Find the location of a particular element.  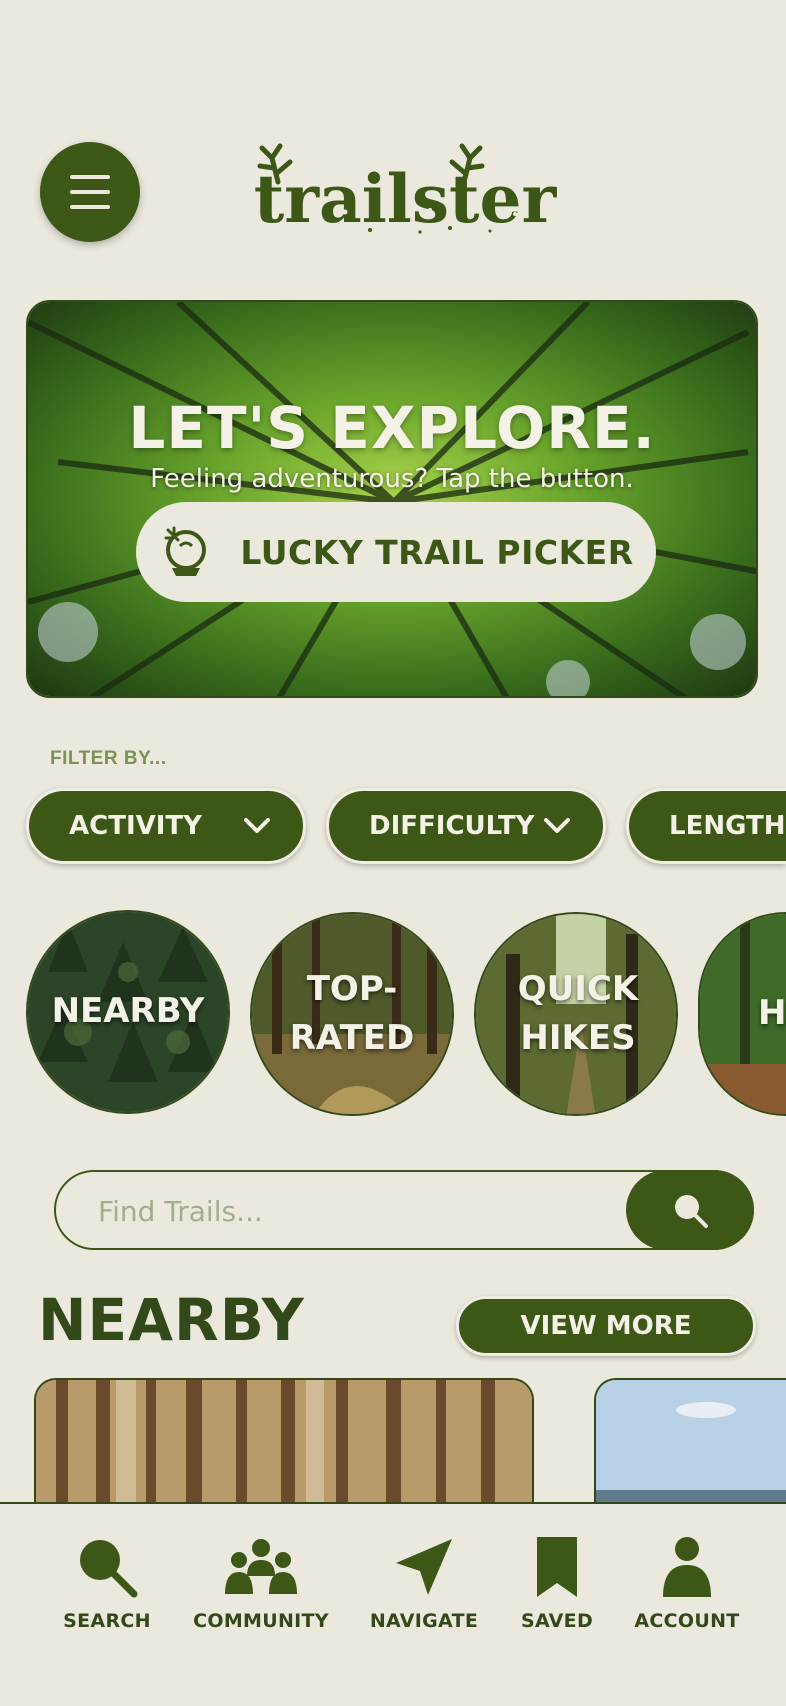

category-nearby: NEARBY is located at coordinates (128, 1012).